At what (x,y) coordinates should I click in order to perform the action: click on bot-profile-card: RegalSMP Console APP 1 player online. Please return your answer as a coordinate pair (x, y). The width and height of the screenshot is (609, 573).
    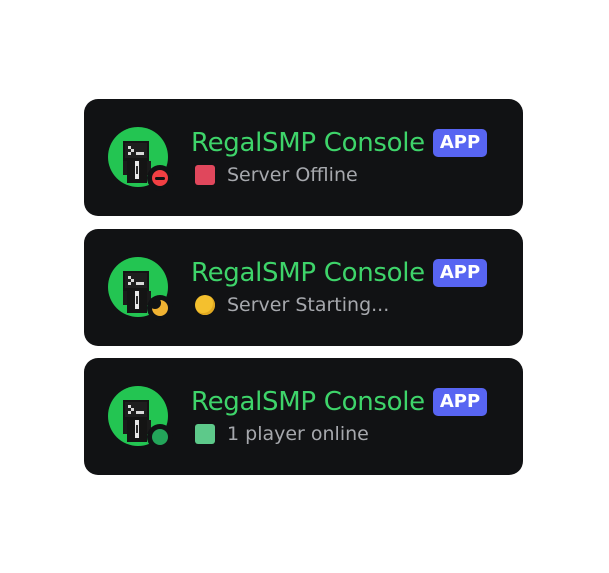
    Looking at the image, I should click on (303, 416).